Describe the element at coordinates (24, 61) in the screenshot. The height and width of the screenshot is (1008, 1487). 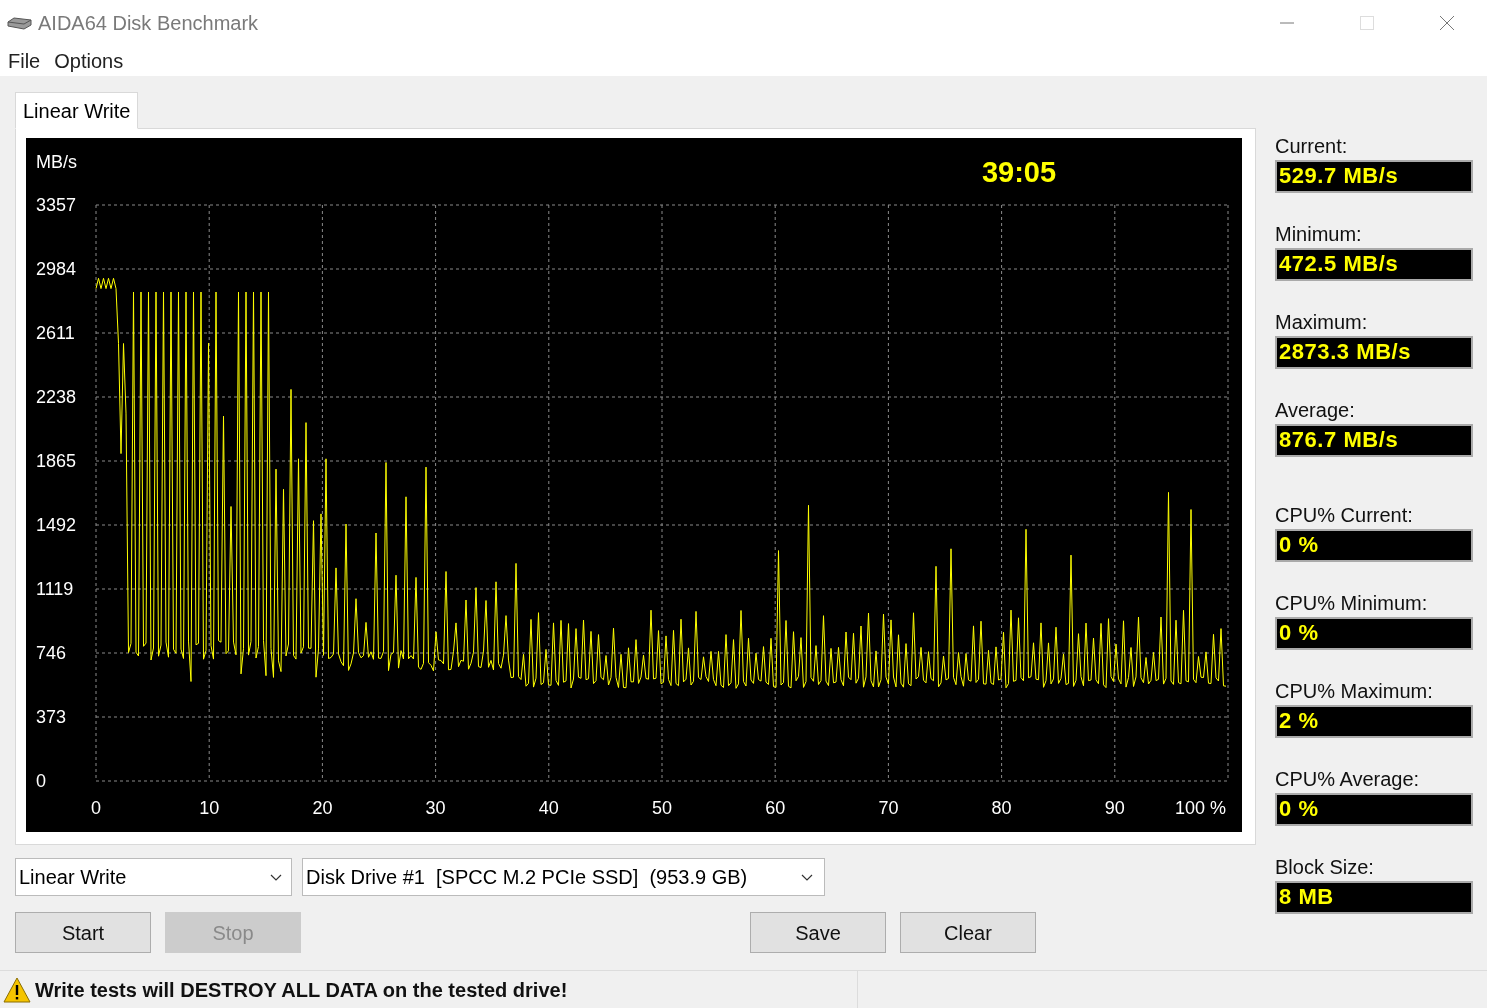
I see `menu-item: File` at that location.